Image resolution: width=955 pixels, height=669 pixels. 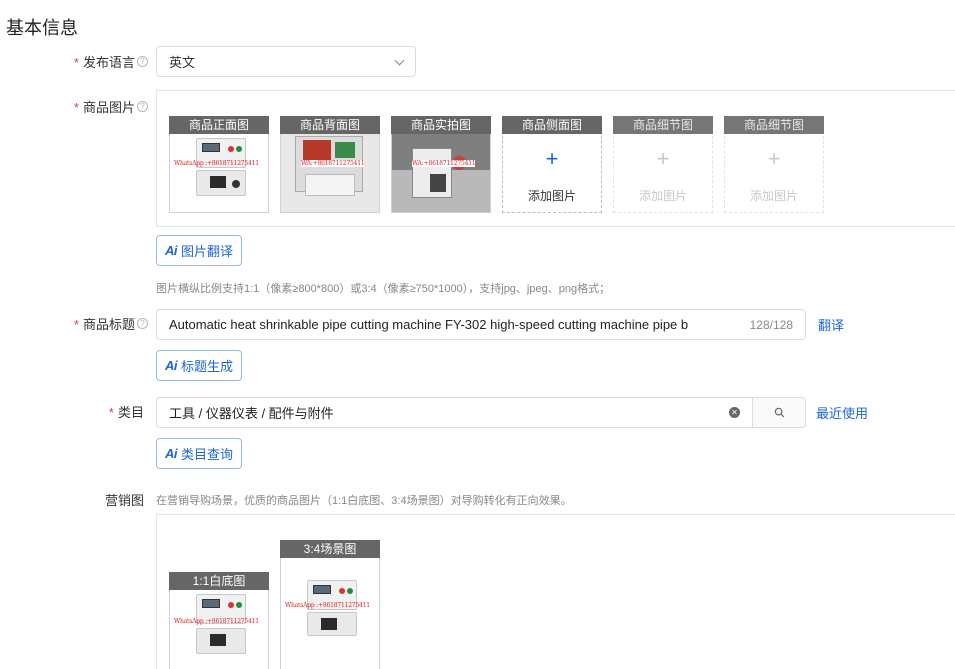 I want to click on image-slot-front: 商品正面图 WhatsApp :+8618711275411, so click(x=219, y=164).